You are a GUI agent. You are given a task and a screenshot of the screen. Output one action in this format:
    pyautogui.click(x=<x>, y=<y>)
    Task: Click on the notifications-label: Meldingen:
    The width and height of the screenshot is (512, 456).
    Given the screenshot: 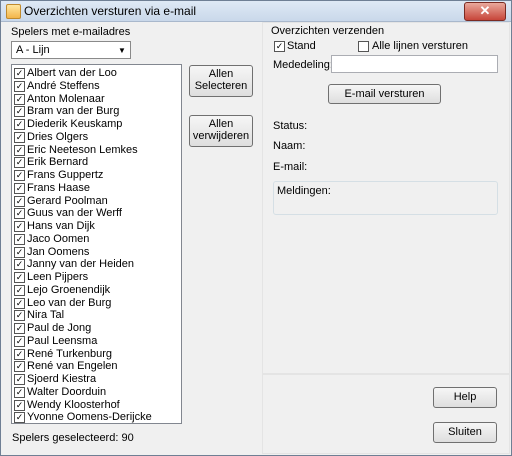 What is the action you would take?
    pyautogui.click(x=304, y=191)
    